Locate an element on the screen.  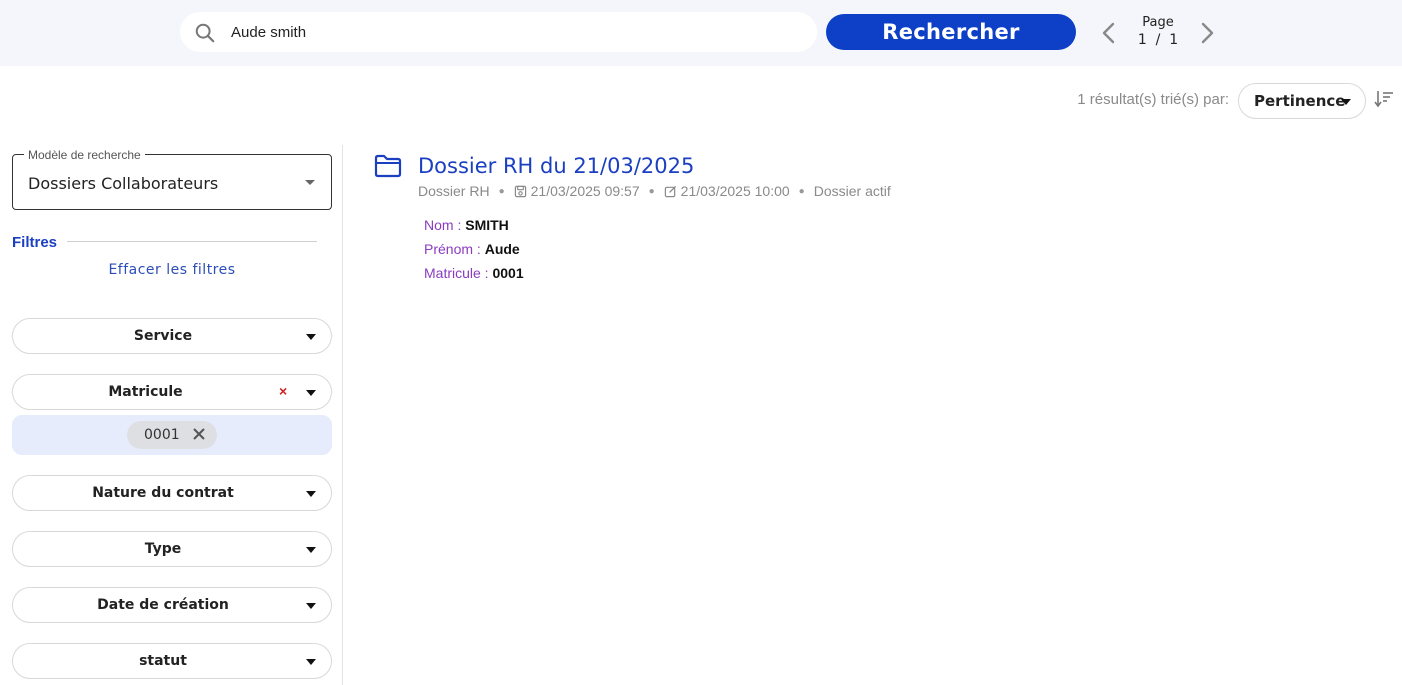
search-model-legend: Modèle de recherche is located at coordinates (84, 155).